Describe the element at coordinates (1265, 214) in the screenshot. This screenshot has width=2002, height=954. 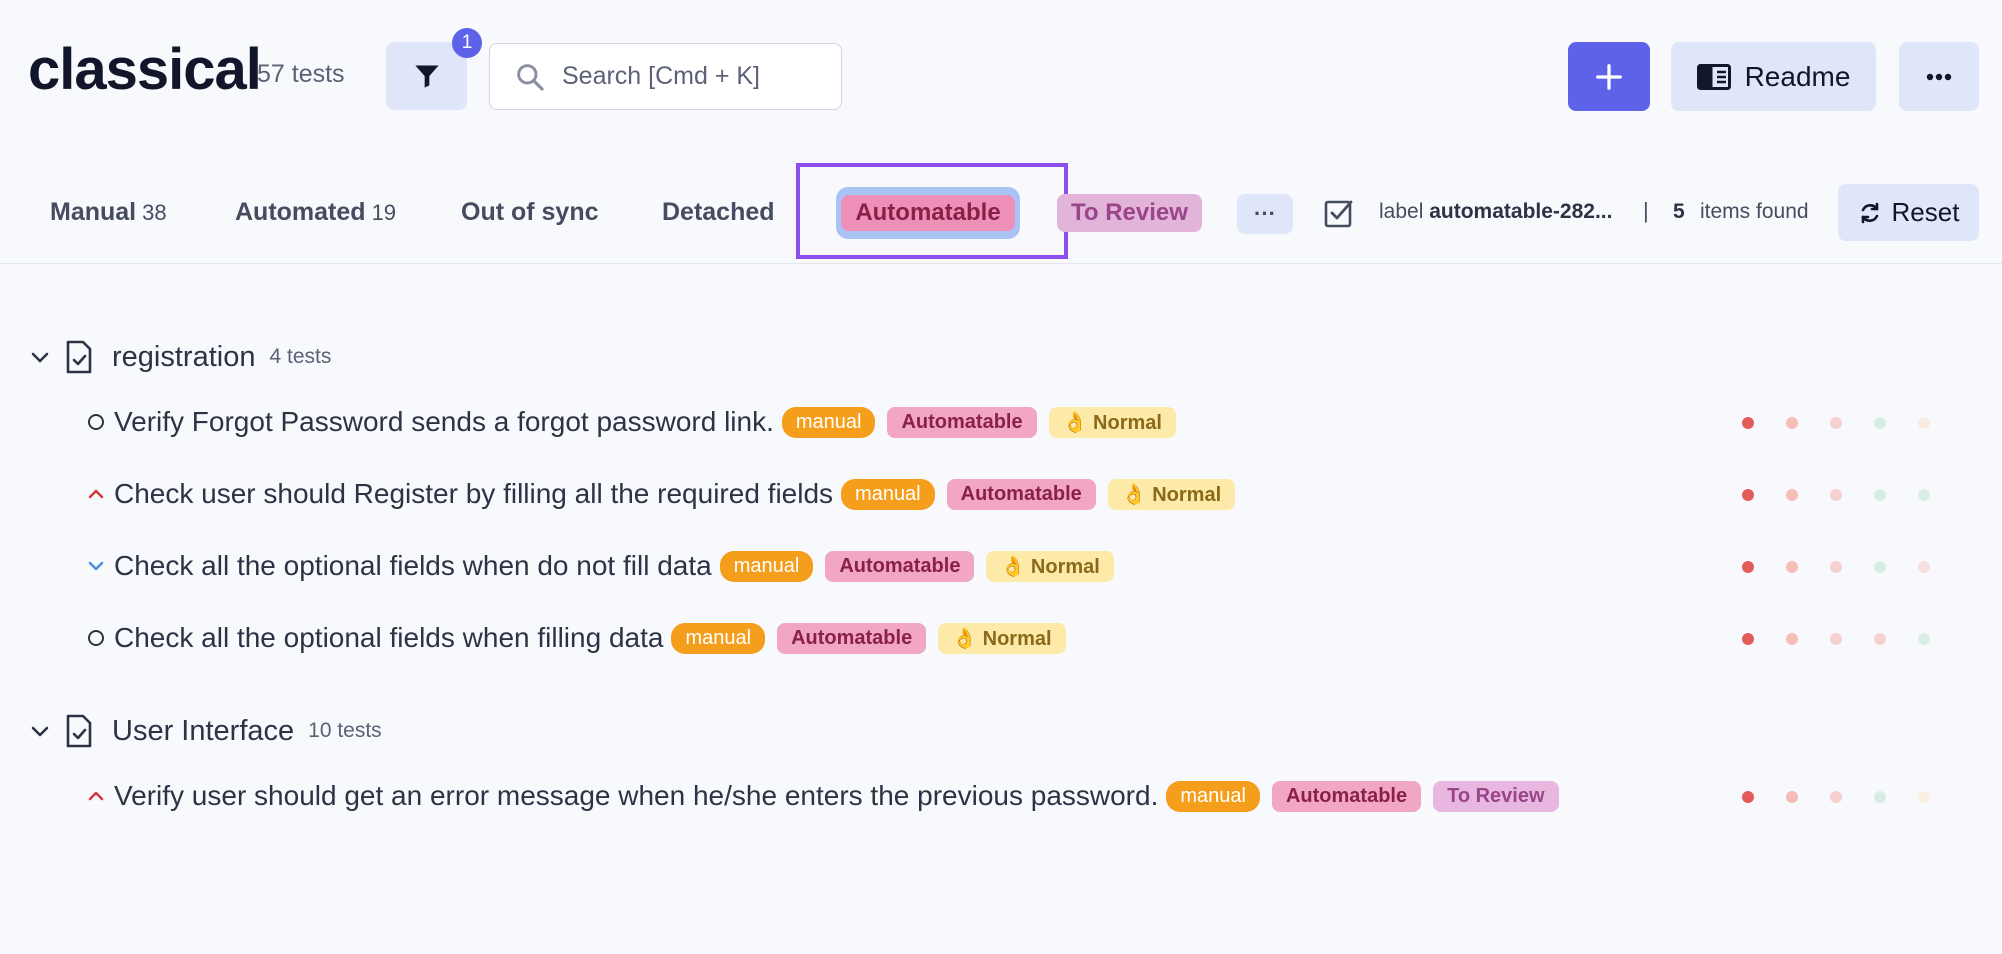
I see `tab-more-button: ···` at that location.